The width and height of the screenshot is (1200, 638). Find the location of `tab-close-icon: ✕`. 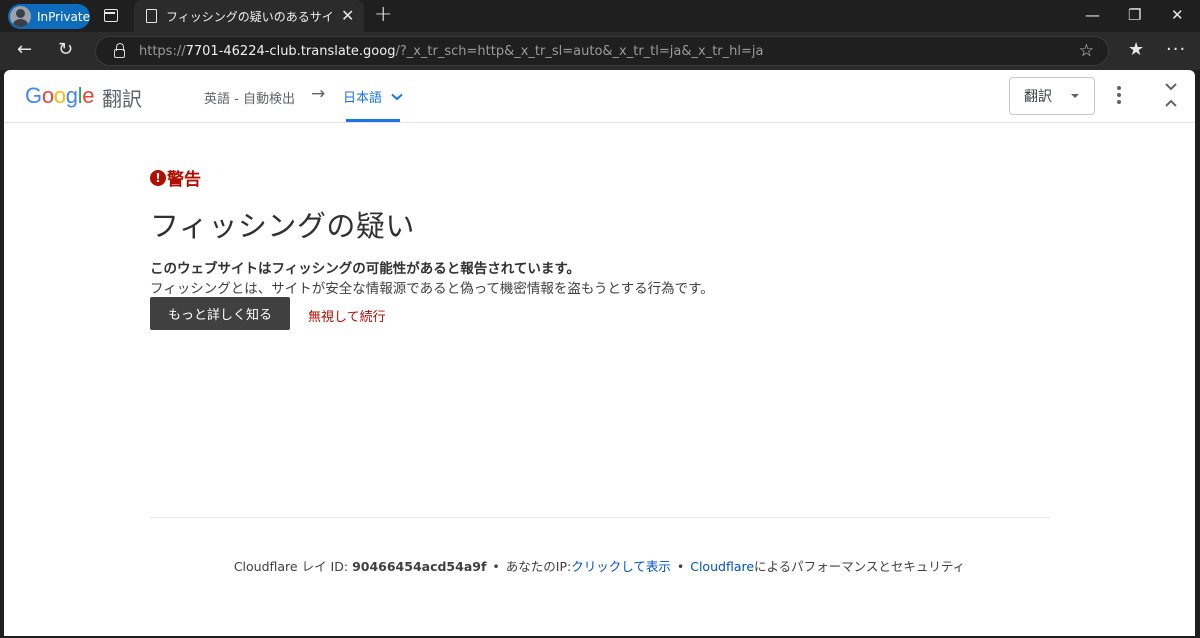

tab-close-icon: ✕ is located at coordinates (347, 16).